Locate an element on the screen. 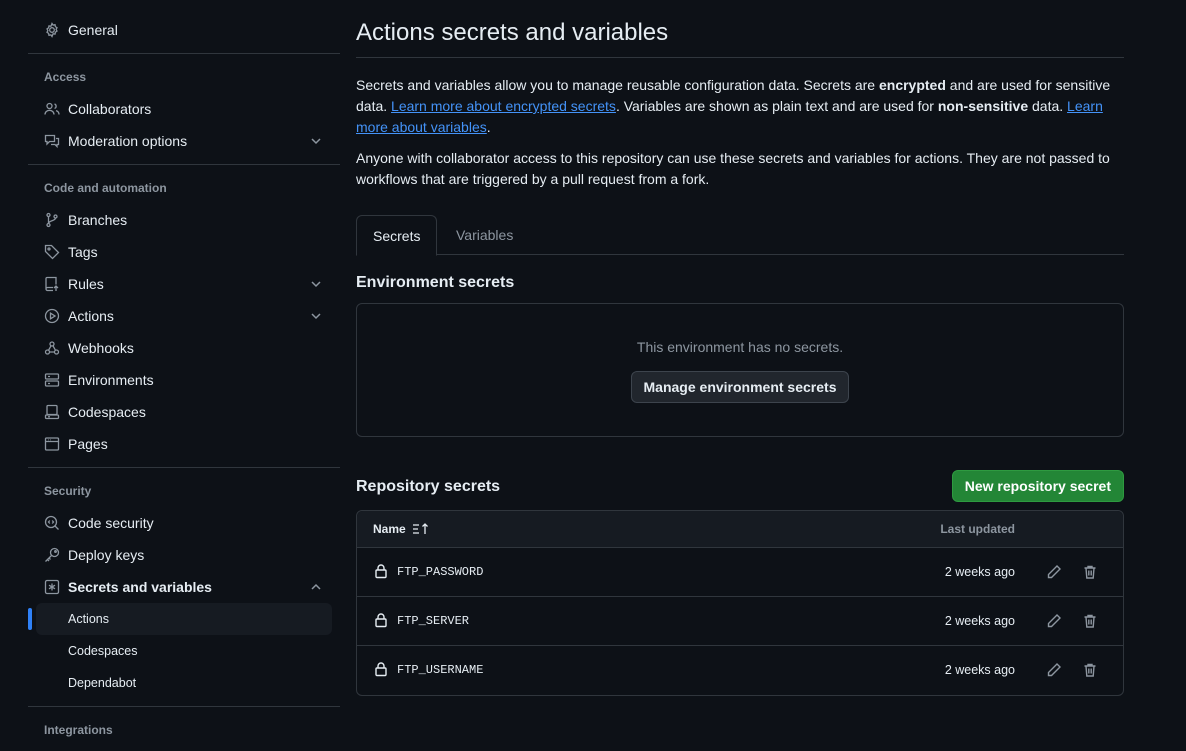 This screenshot has width=1186, height=751. key-icon is located at coordinates (52, 555).